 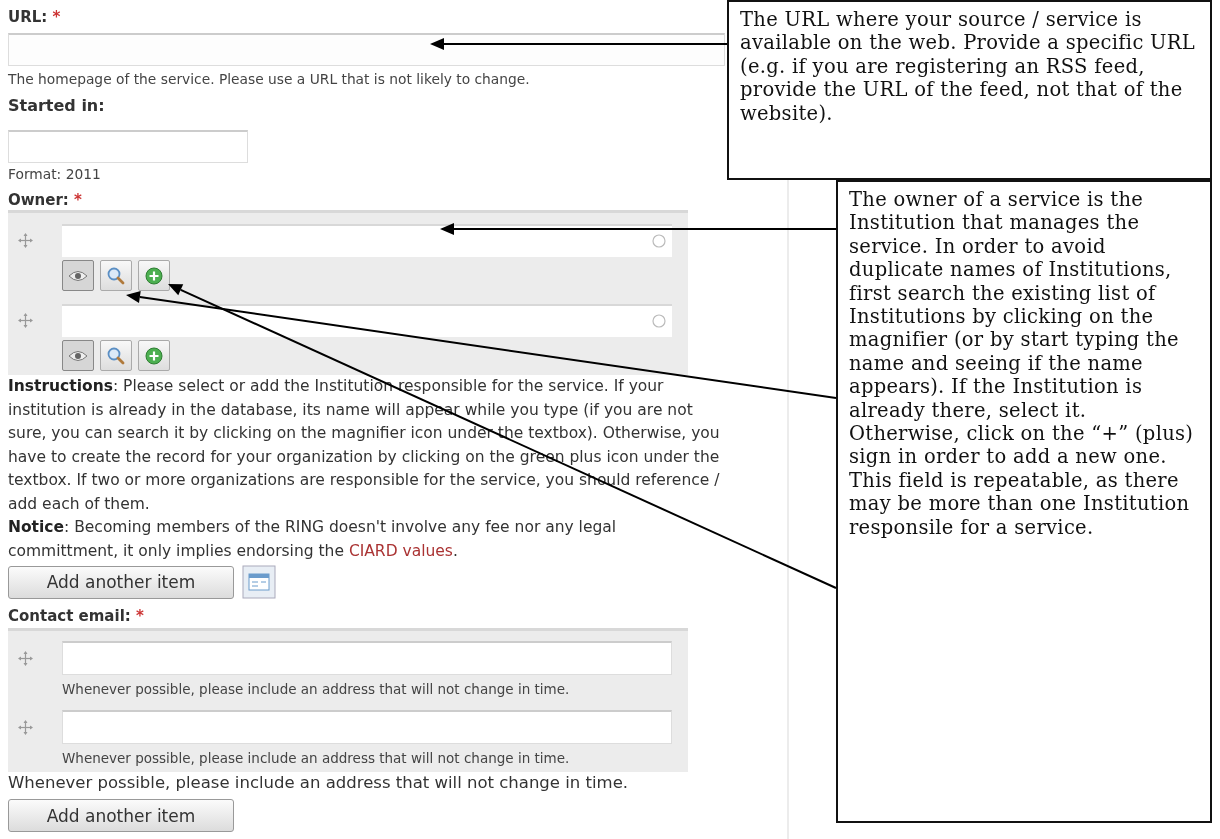 What do you see at coordinates (400, 550) in the screenshot?
I see `ciard-values-link: CIARD values` at bounding box center [400, 550].